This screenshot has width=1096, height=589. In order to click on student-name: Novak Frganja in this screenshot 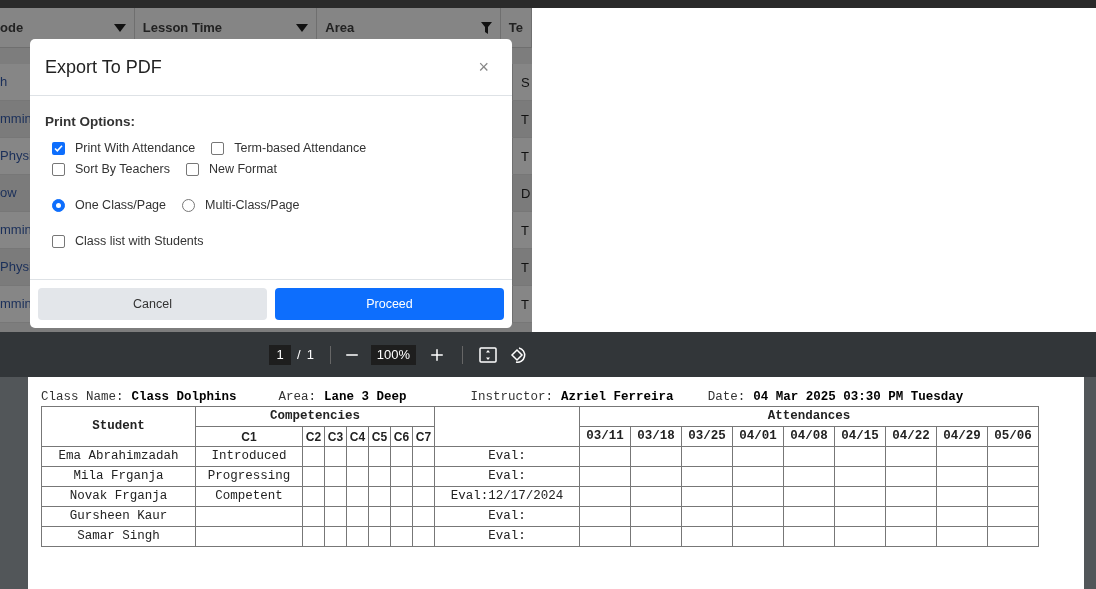, I will do `click(118, 496)`.